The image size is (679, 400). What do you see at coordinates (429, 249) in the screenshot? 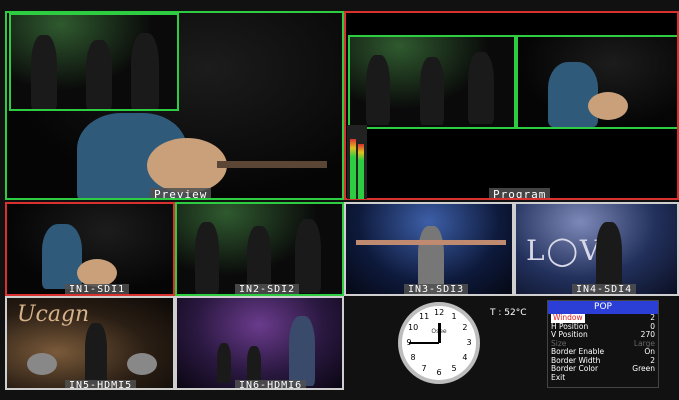
I see `input-tile-3: IN3-SDI3` at bounding box center [429, 249].